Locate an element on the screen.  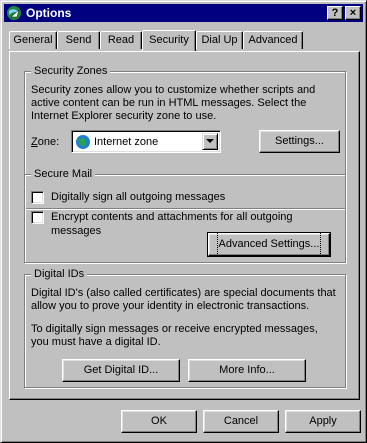
sign-outgoing-checkbox is located at coordinates (37, 197).